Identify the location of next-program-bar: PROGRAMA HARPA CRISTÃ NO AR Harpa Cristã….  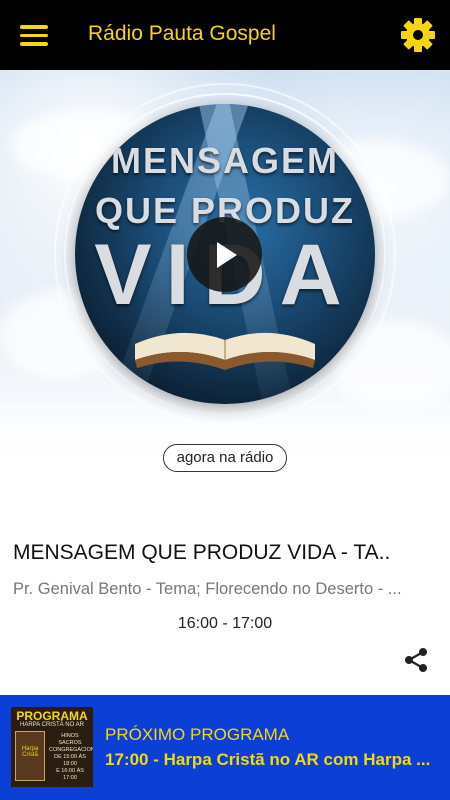
(225, 747).